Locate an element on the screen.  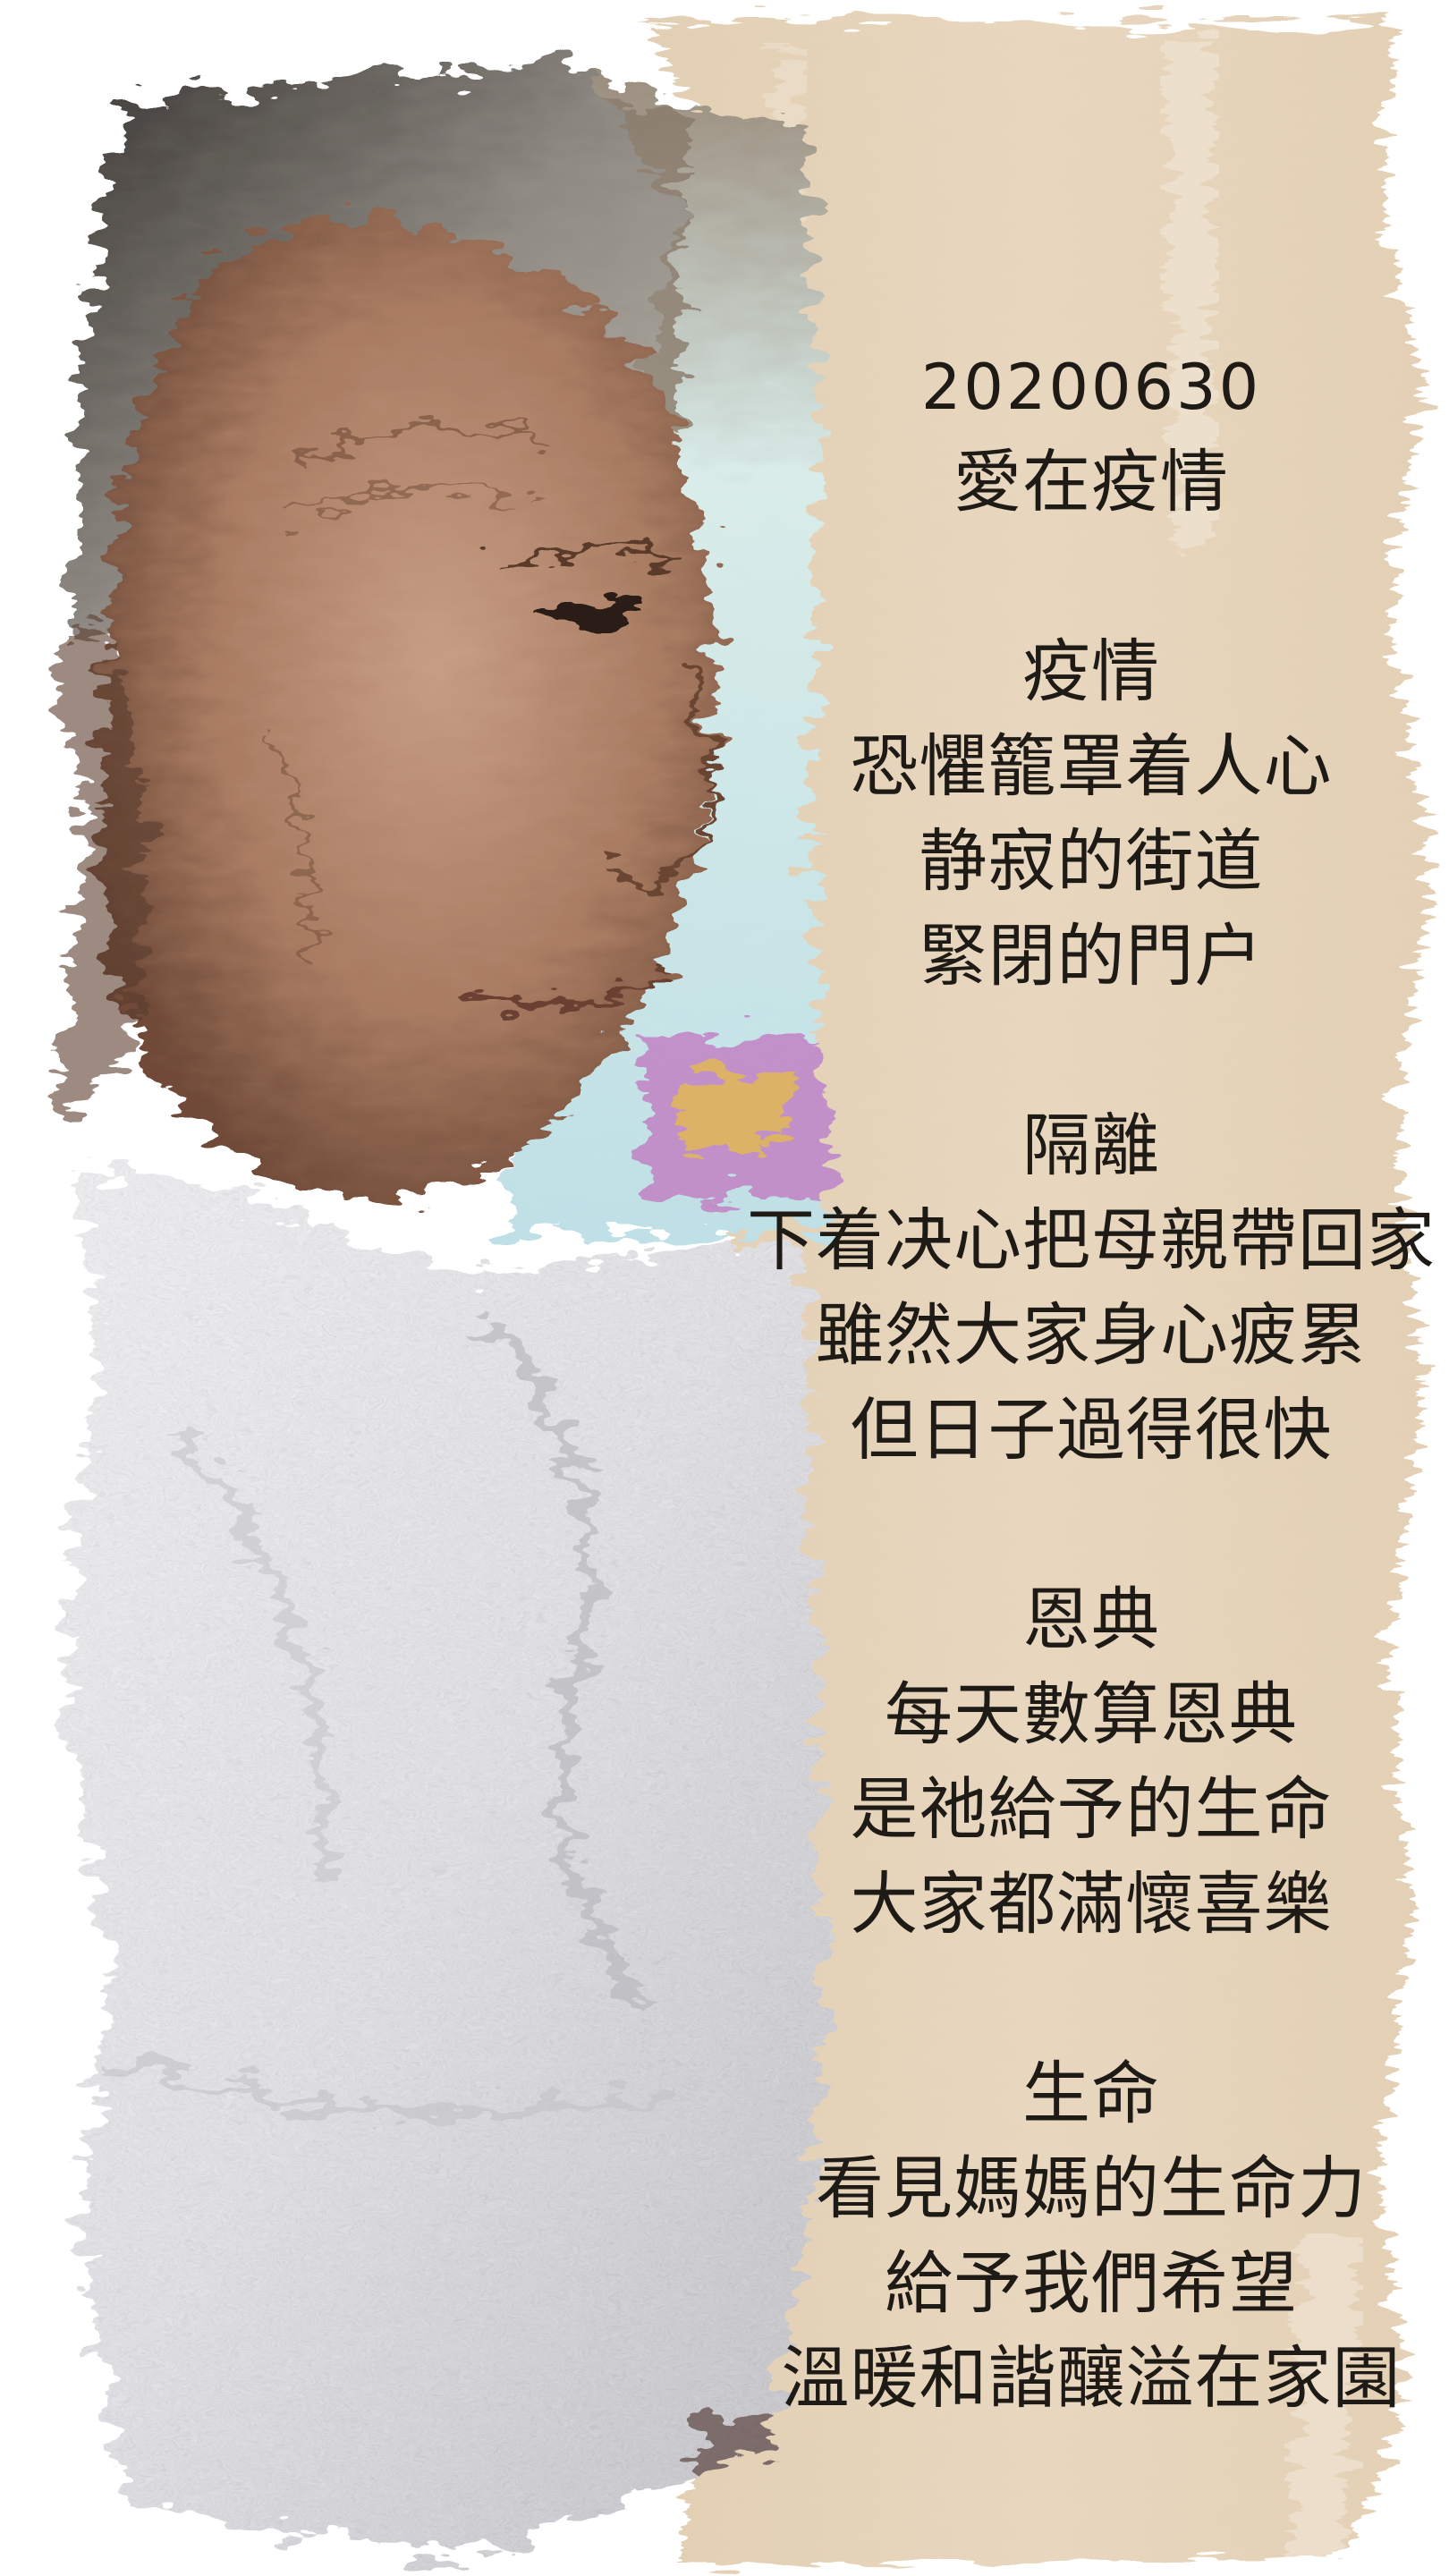
stanza-line: 是祂給予的生命 is located at coordinates (1091, 1809).